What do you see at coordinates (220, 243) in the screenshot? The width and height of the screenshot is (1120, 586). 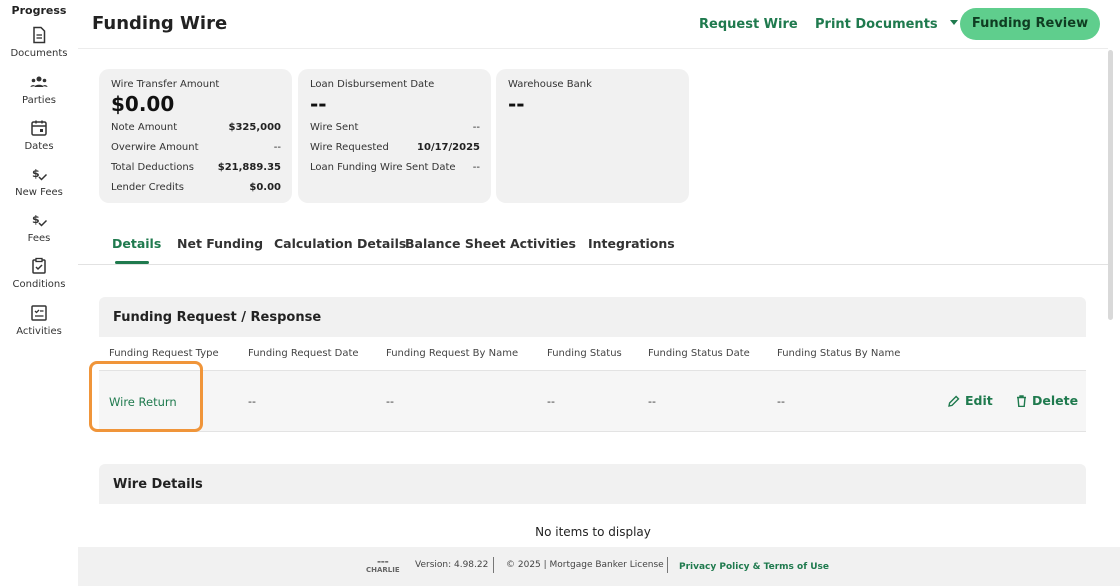 I see `tab-net-funding: Net Funding` at bounding box center [220, 243].